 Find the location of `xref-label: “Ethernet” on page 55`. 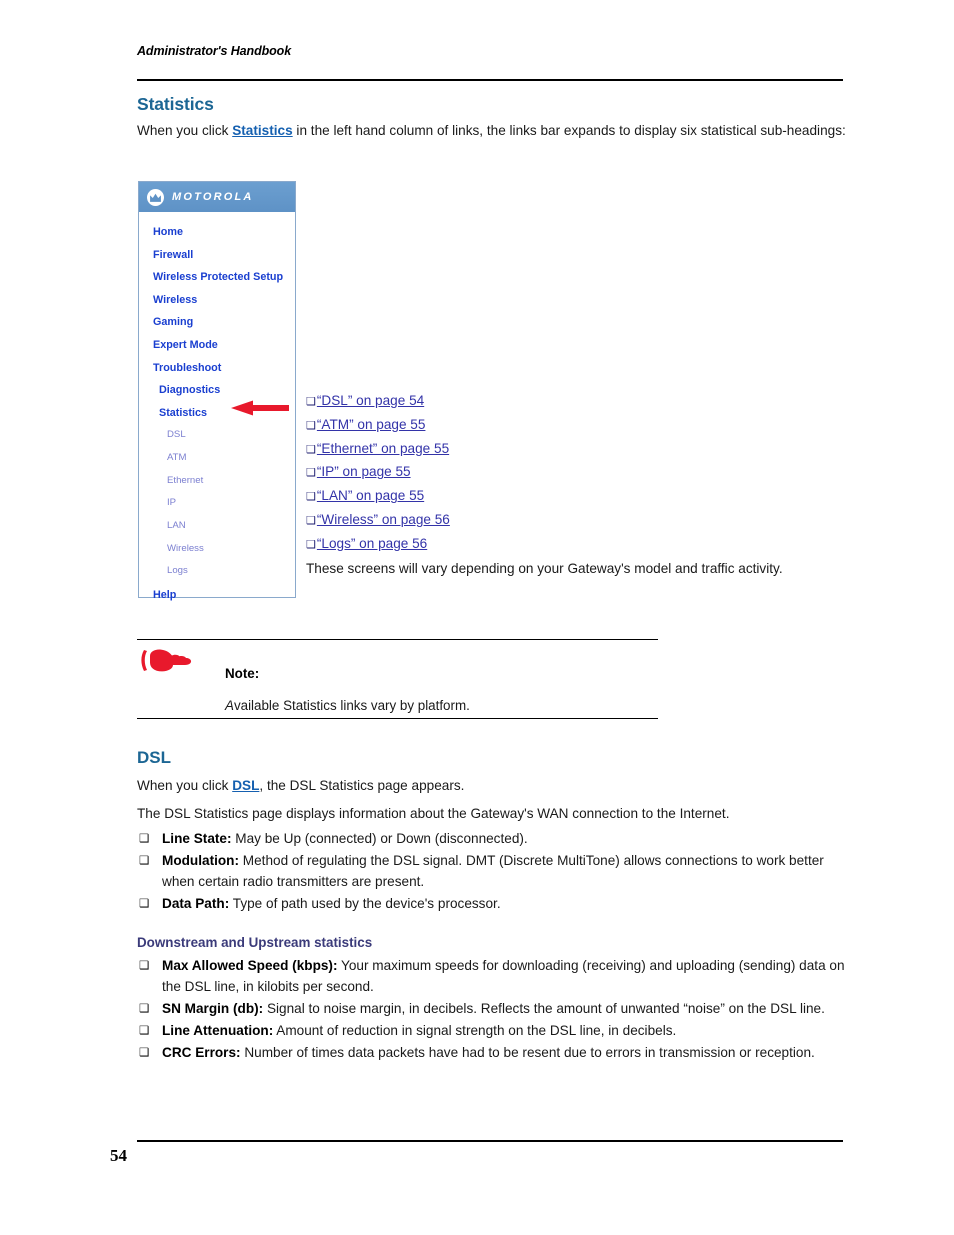

xref-label: “Ethernet” on page 55 is located at coordinates (383, 448).